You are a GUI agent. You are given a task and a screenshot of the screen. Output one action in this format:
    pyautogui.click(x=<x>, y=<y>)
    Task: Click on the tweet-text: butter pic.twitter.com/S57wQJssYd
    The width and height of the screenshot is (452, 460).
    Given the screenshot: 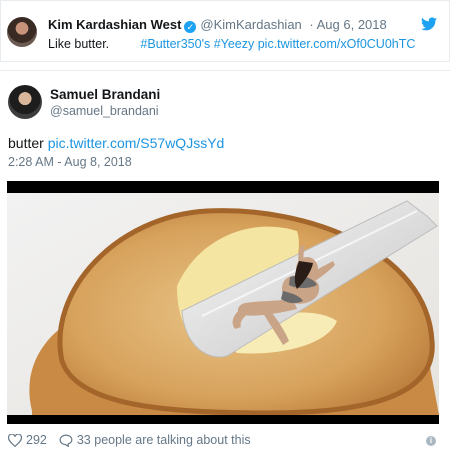 What is the action you would take?
    pyautogui.click(x=116, y=143)
    